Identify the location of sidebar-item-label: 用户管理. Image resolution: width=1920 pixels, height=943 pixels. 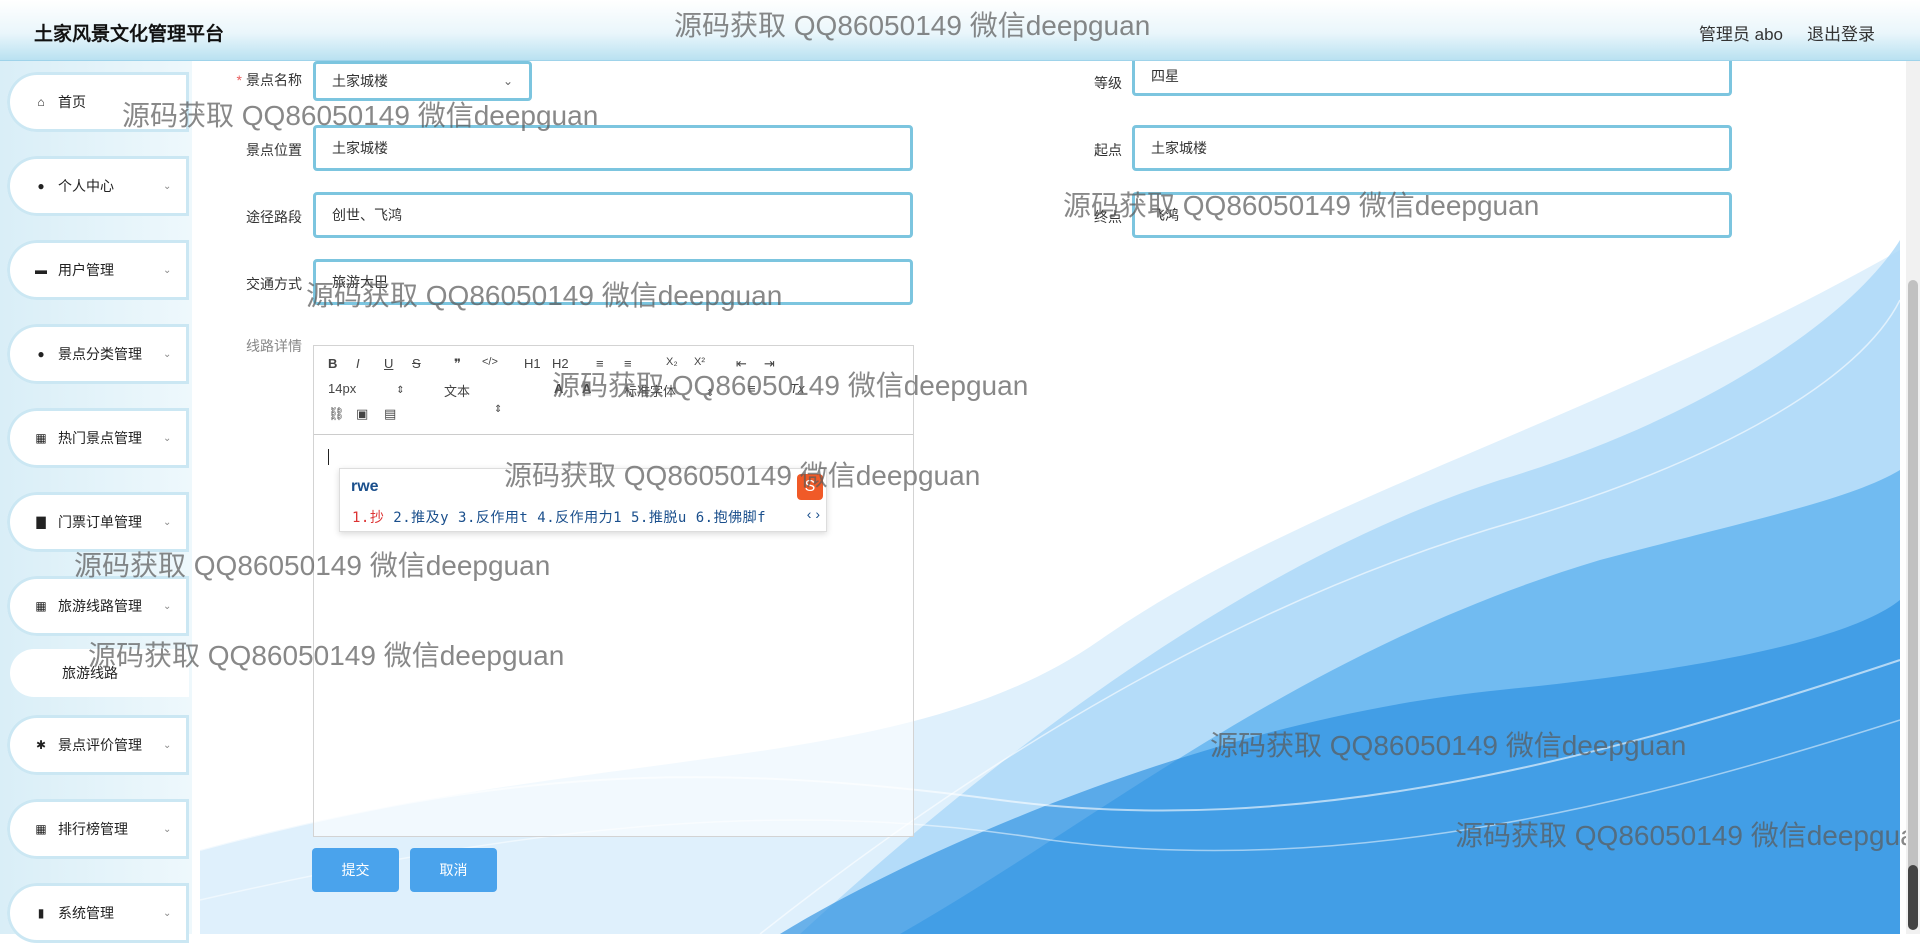
(86, 270).